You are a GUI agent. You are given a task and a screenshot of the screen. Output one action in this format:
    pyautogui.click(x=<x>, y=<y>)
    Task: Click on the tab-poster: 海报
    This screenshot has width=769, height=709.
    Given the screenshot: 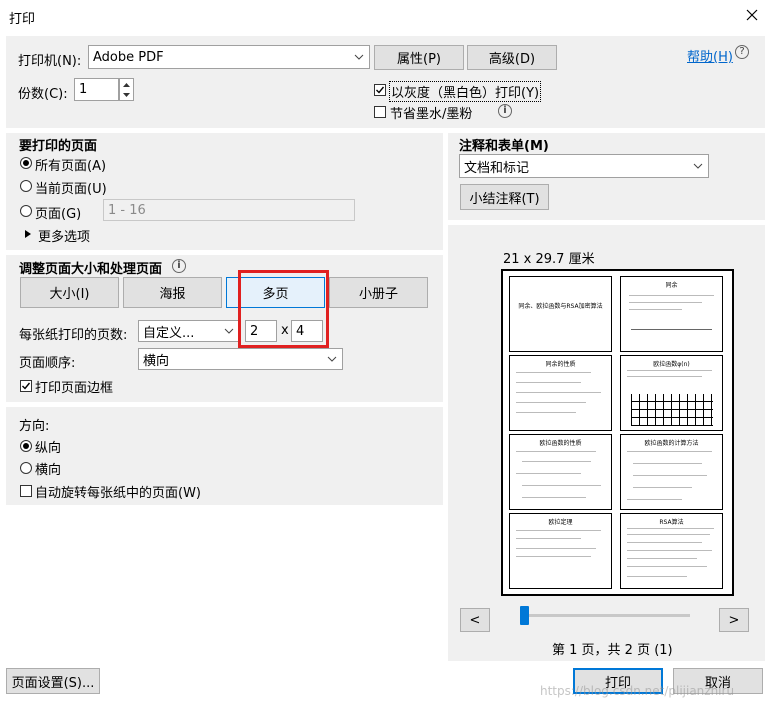 What is the action you would take?
    pyautogui.click(x=172, y=292)
    